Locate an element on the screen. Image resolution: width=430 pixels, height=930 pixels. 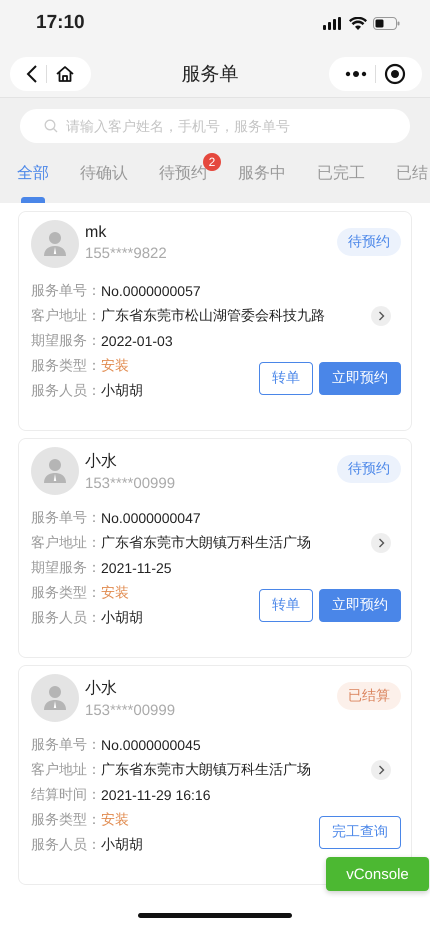
tab-indicator is located at coordinates (33, 200).